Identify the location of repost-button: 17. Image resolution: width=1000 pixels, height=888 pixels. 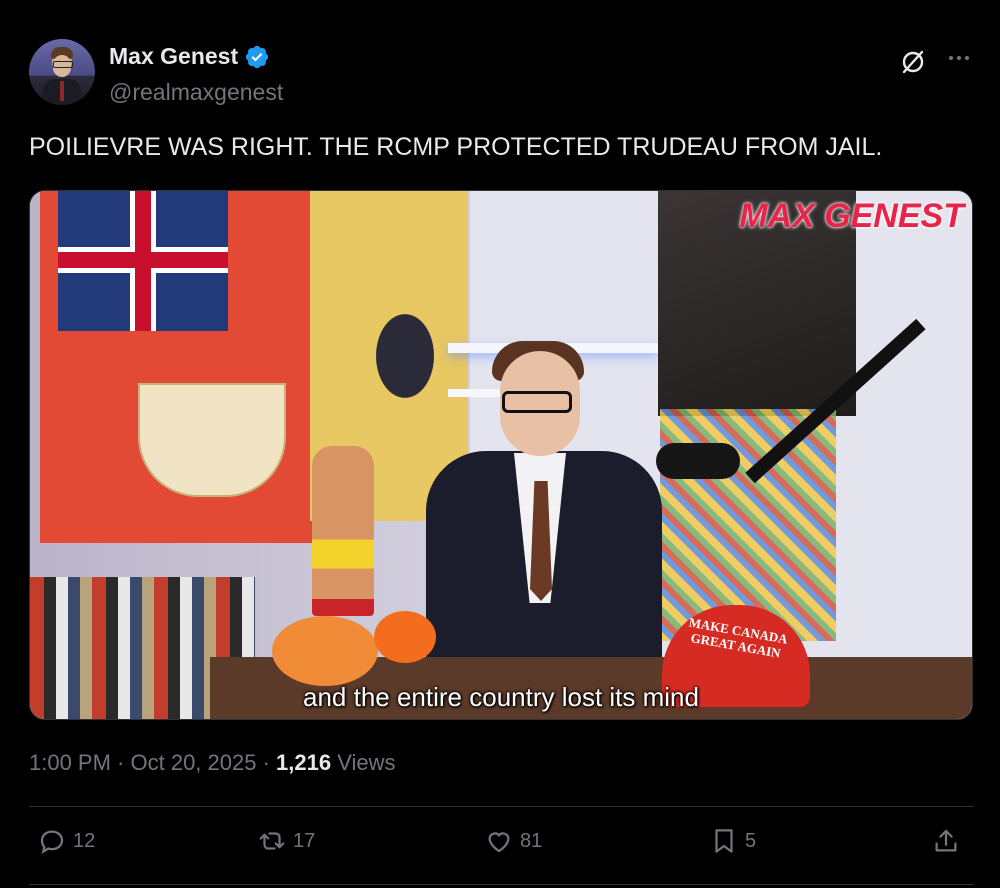
(286, 841).